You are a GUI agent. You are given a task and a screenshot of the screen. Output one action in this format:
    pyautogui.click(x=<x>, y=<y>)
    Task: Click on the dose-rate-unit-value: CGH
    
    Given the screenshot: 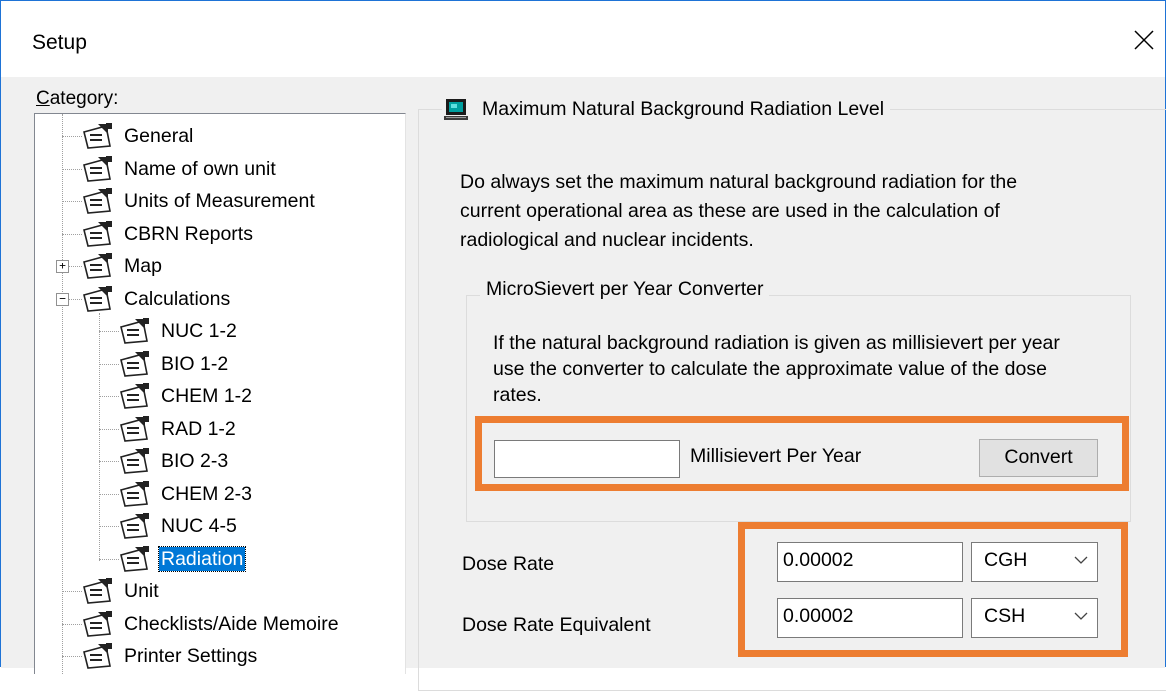 What is the action you would take?
    pyautogui.click(x=1006, y=560)
    